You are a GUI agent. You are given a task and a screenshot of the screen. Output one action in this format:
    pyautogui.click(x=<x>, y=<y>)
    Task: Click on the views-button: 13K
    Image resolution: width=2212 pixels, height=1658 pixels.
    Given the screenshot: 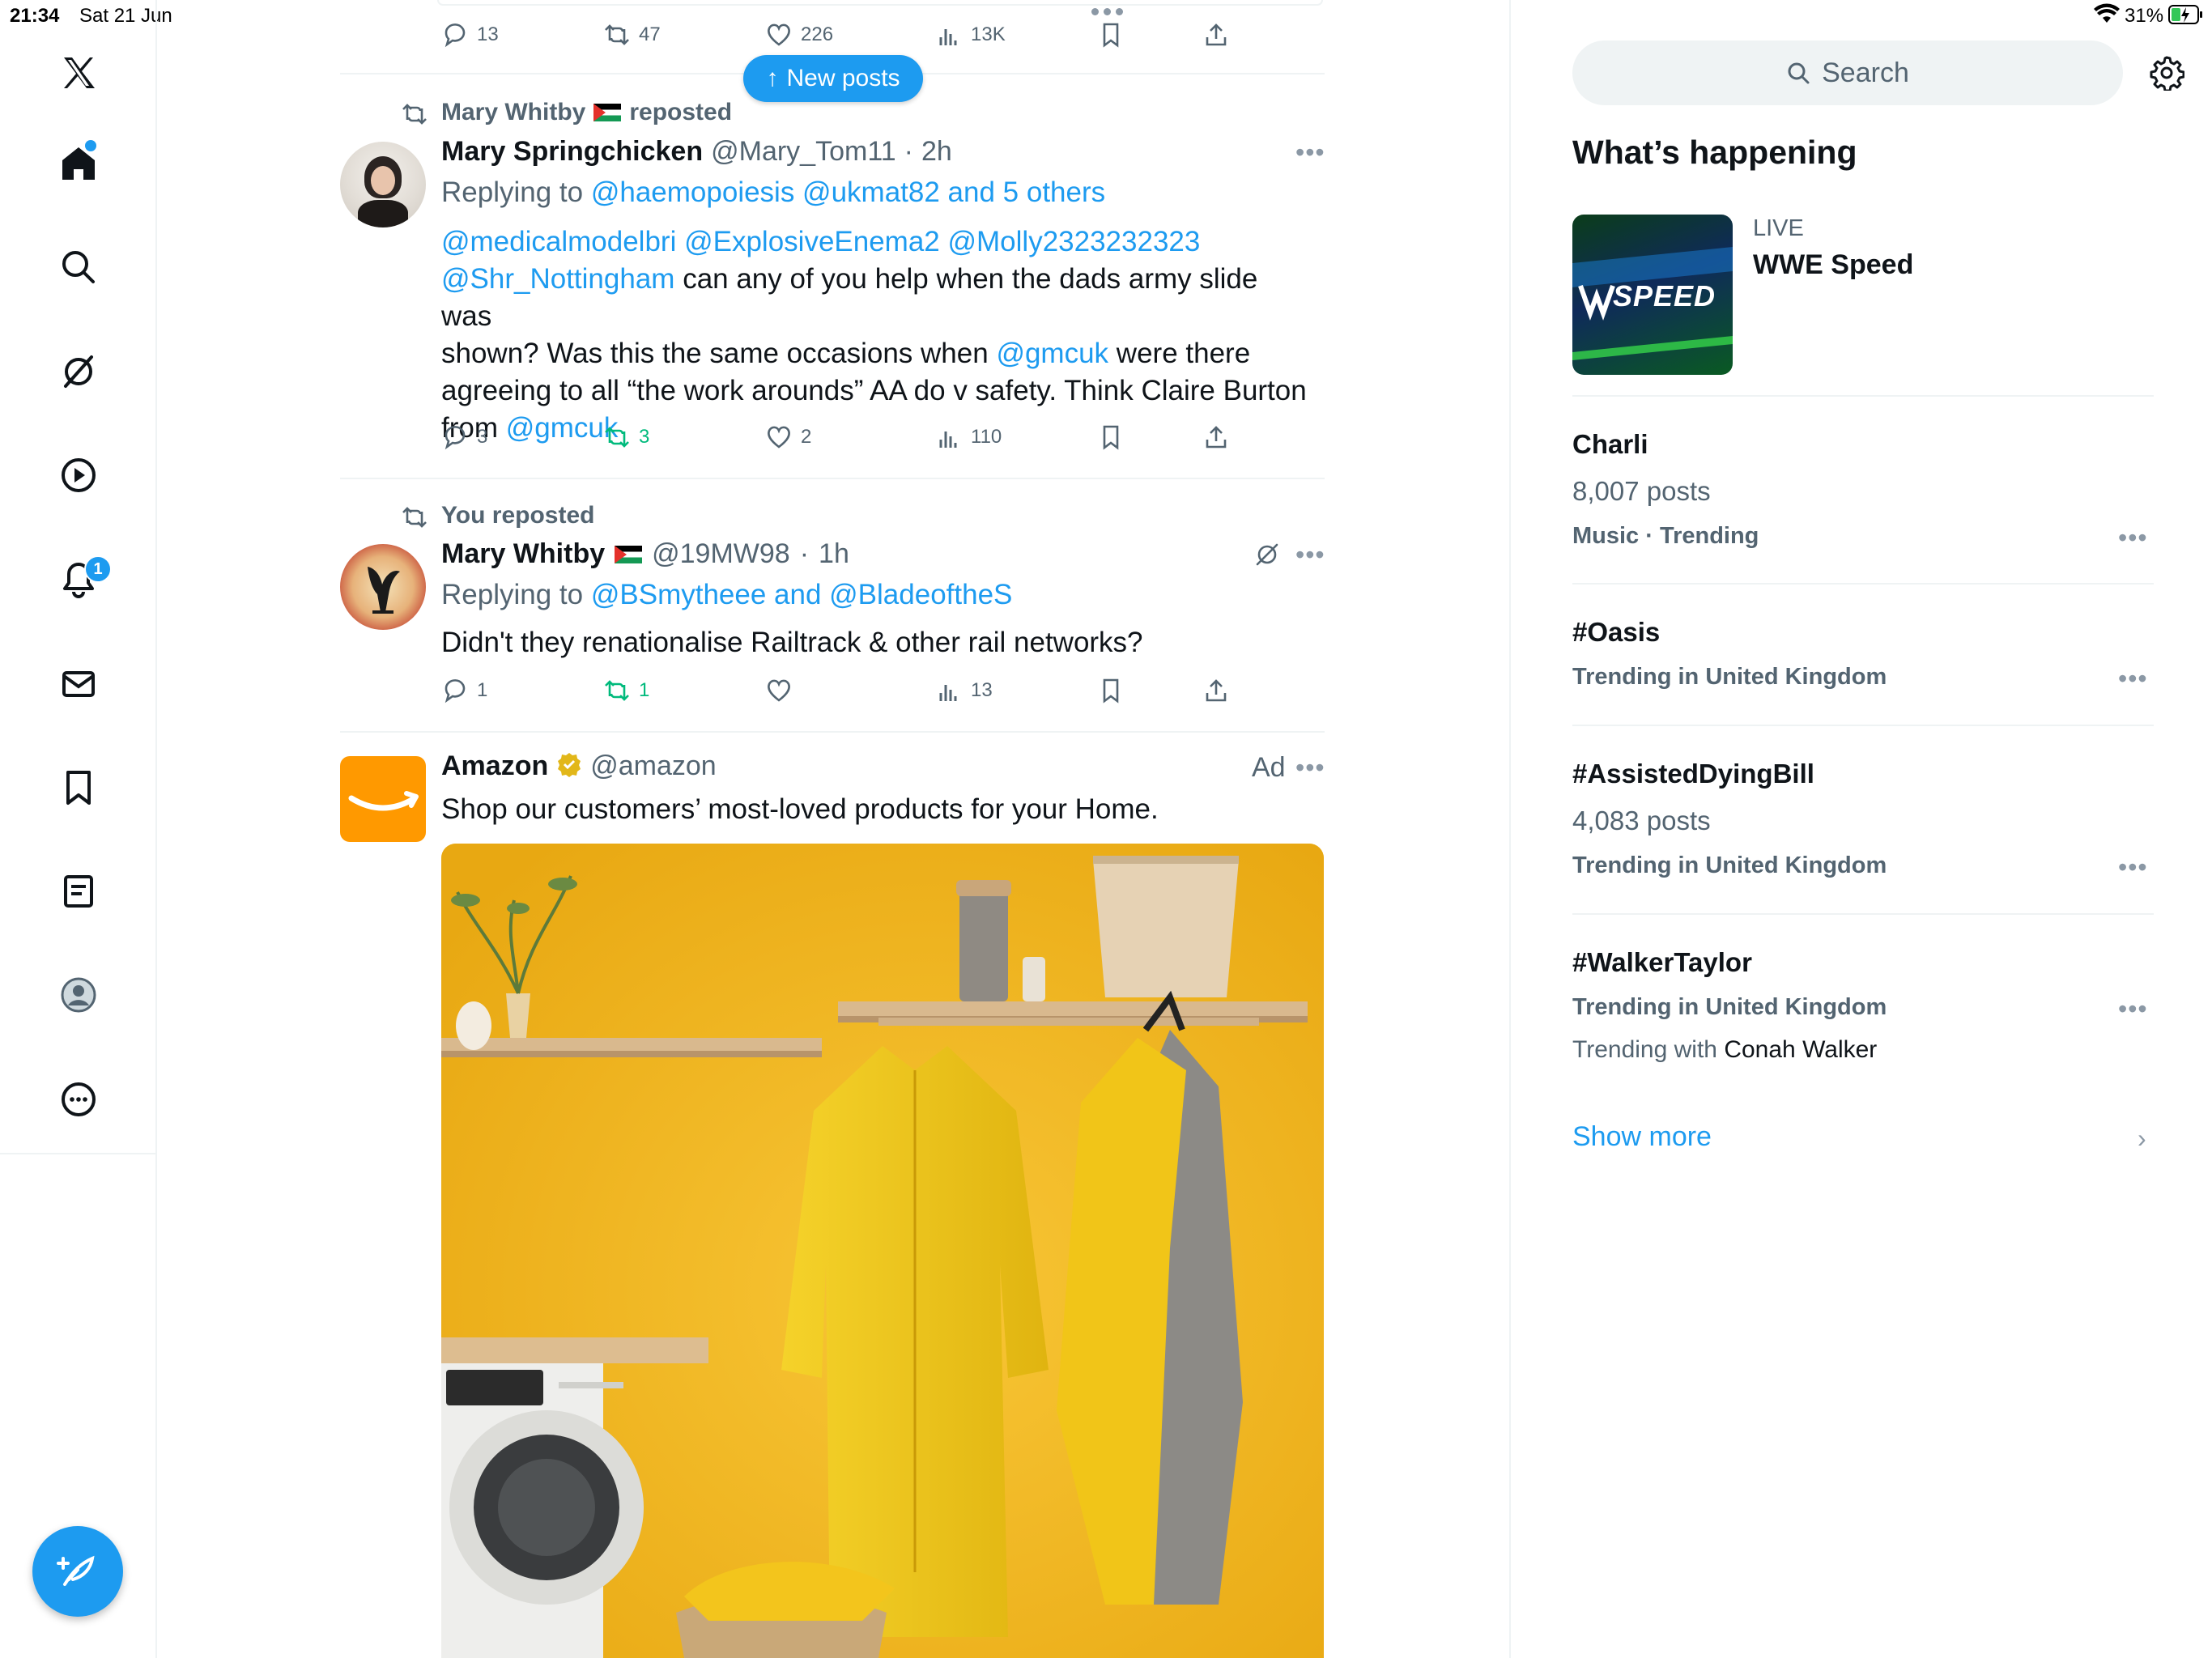 What is the action you would take?
    pyautogui.click(x=970, y=35)
    